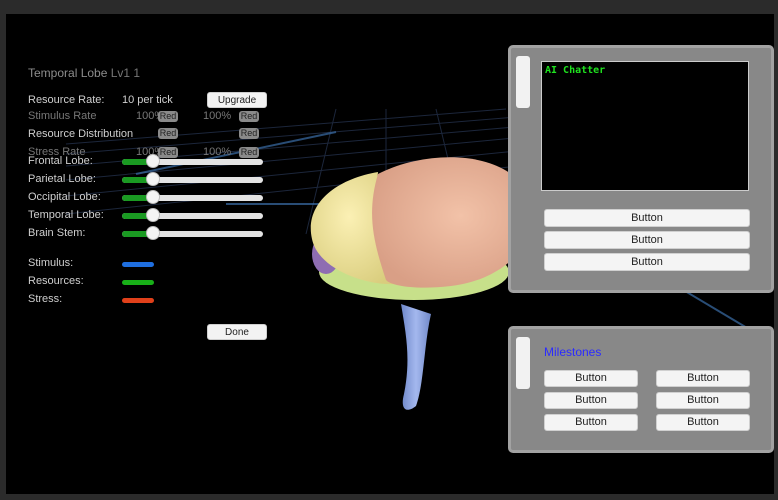 The image size is (778, 500). I want to click on resource-rate-value: 10 per tick, so click(147, 100).